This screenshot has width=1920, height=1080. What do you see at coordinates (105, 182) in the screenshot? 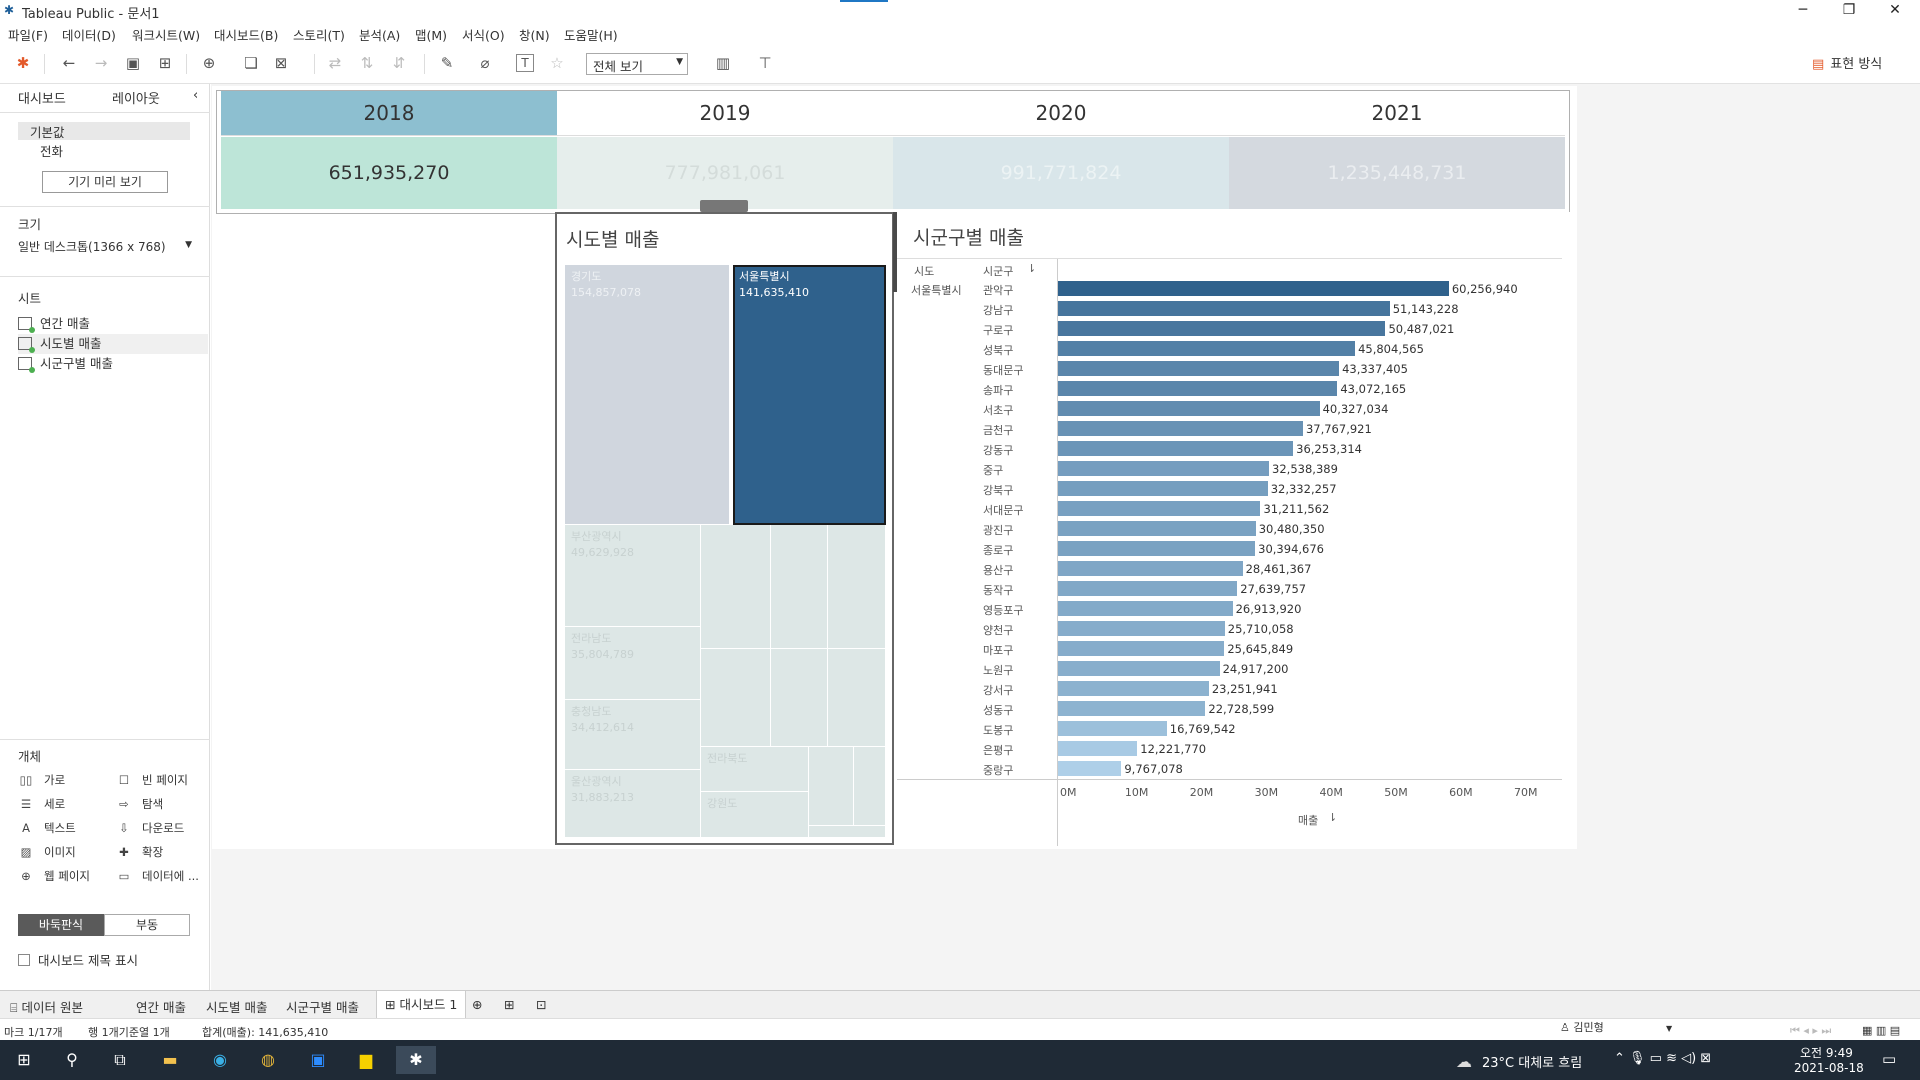
I see `device-preview-button: 기기 미리 보기` at bounding box center [105, 182].